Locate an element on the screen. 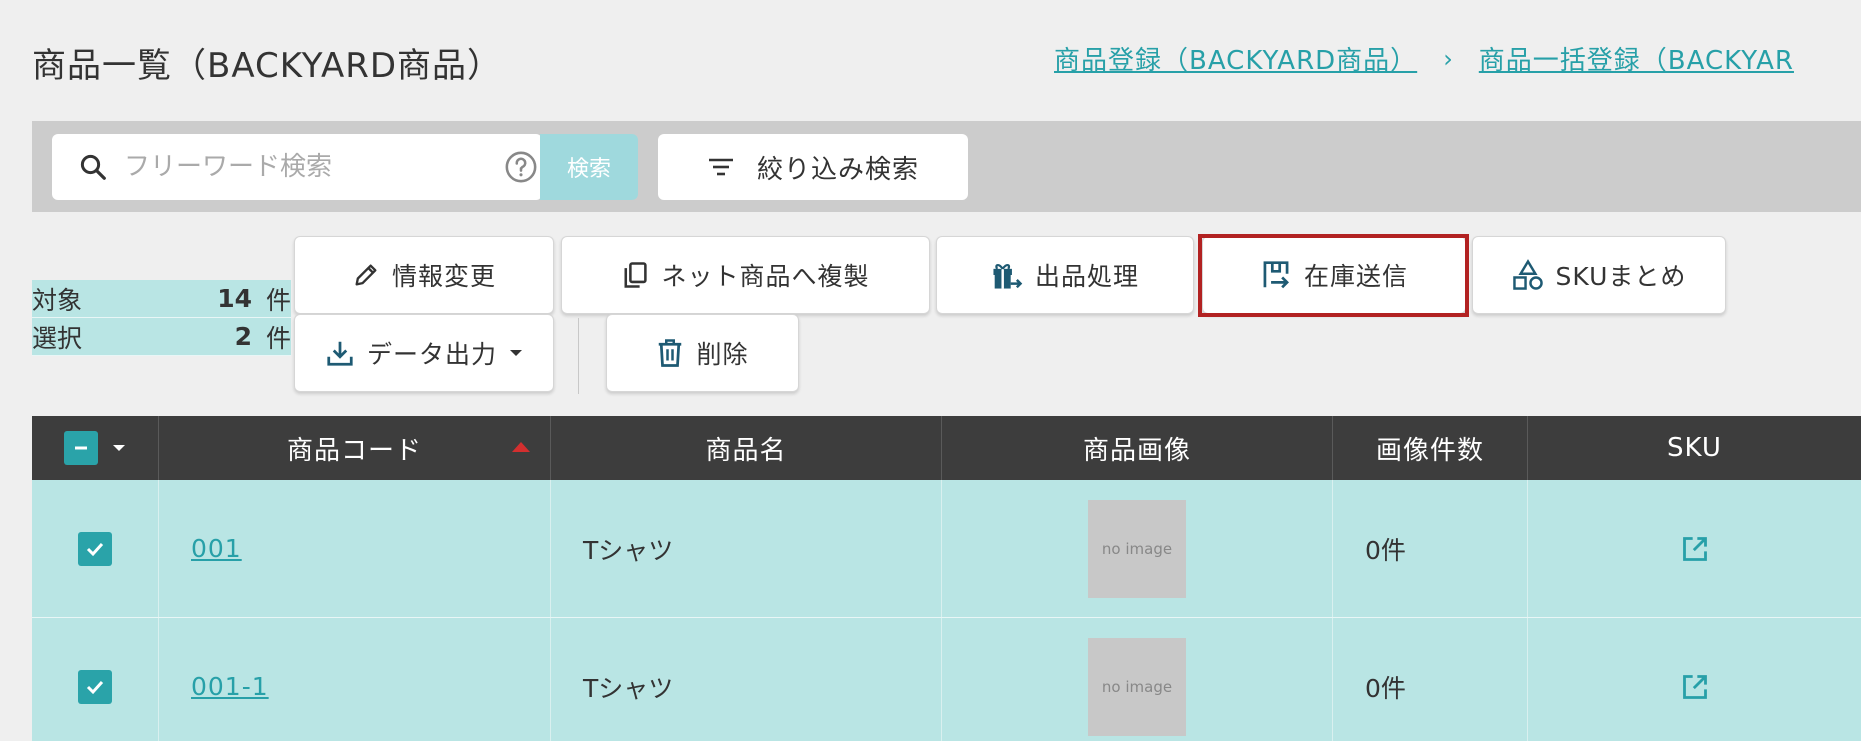 The width and height of the screenshot is (1861, 741). breadcrumb-link-register: 商品登録（BACKYARD商品） is located at coordinates (1235, 58).